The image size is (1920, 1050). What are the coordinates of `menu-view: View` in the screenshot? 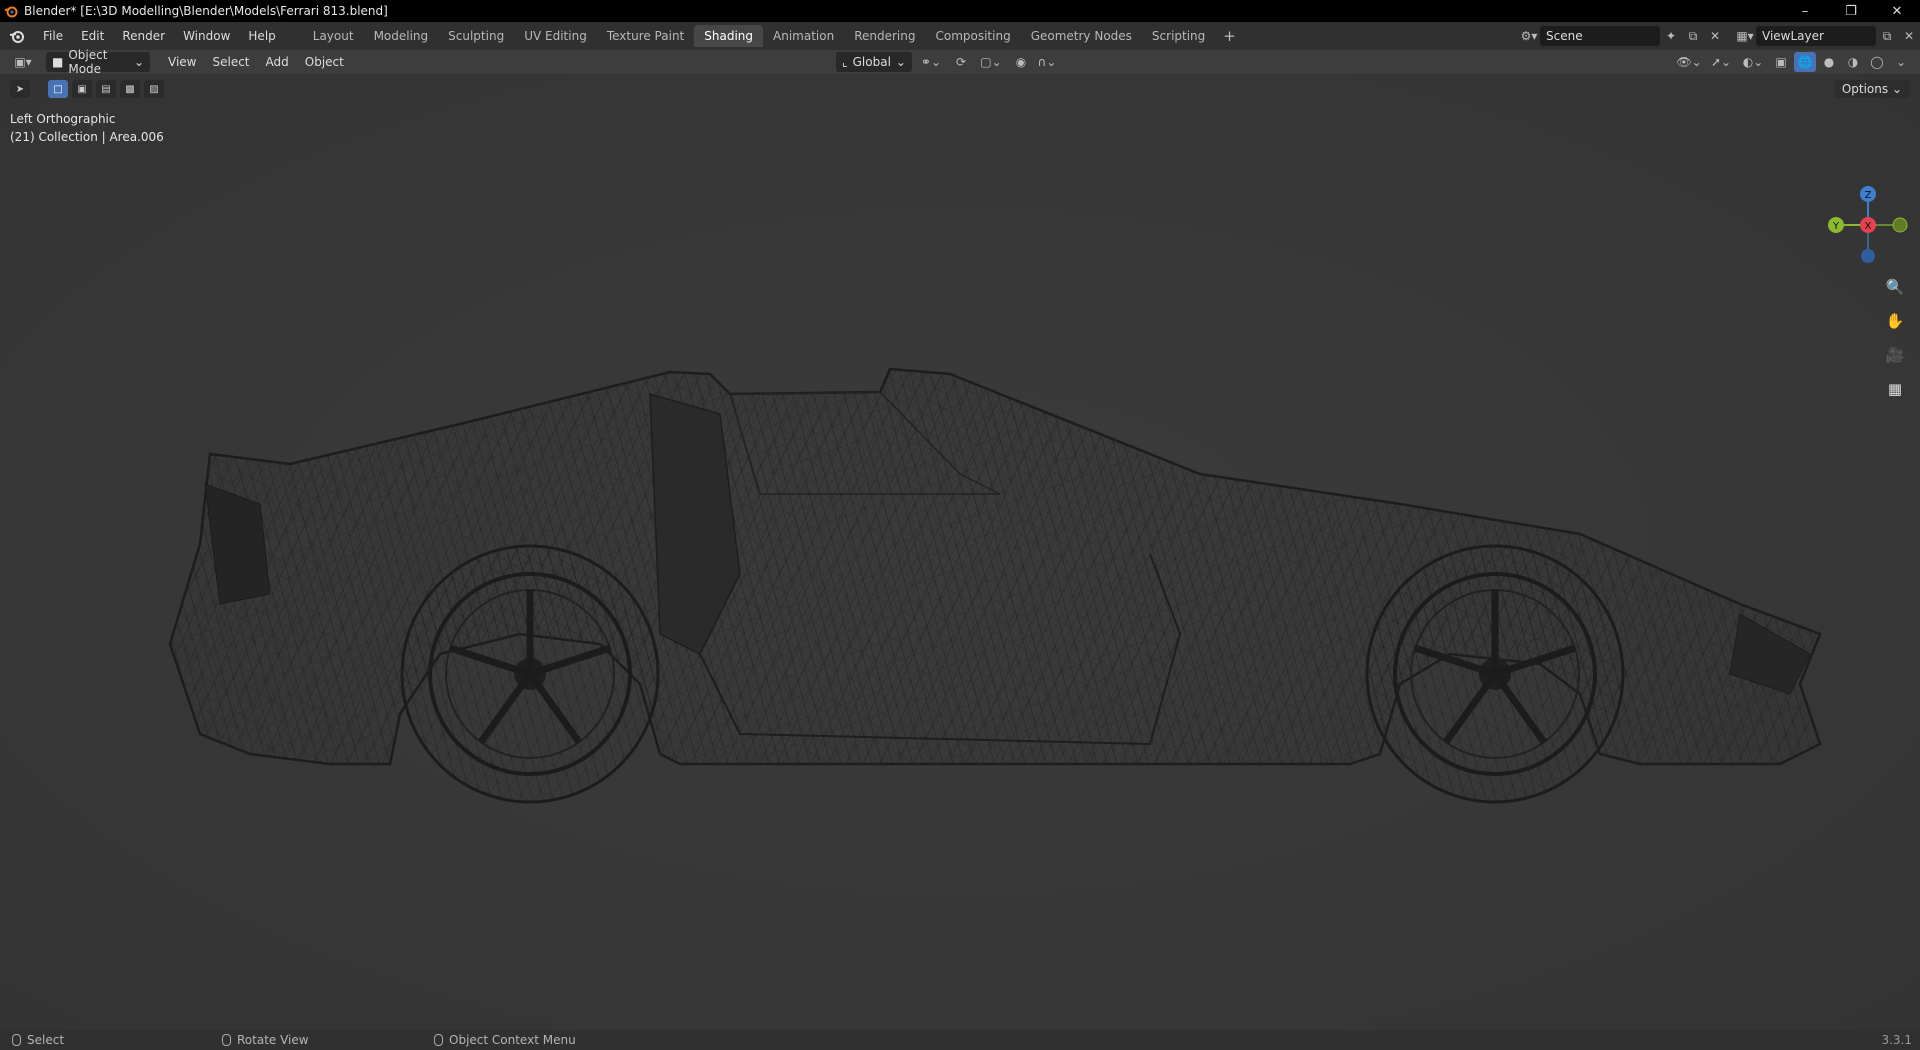 It's located at (182, 62).